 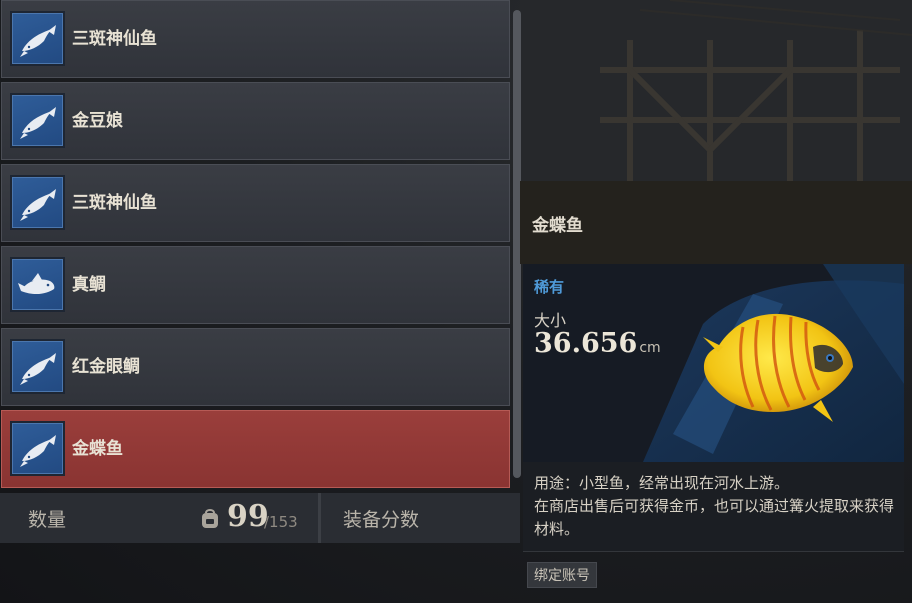 What do you see at coordinates (549, 287) in the screenshot?
I see `rarity-label: 稀有` at bounding box center [549, 287].